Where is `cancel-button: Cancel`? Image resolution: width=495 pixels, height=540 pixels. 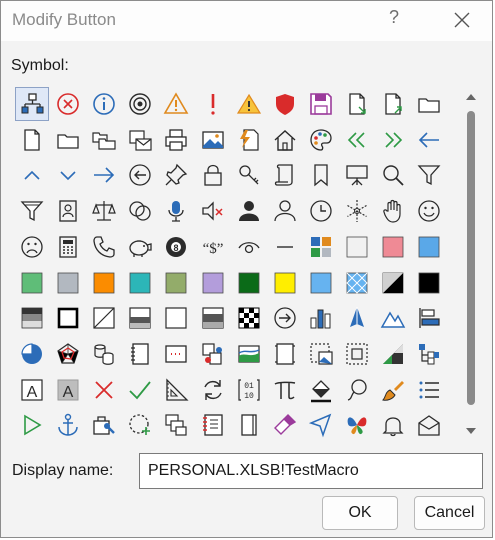
cancel-button: Cancel is located at coordinates (449, 513).